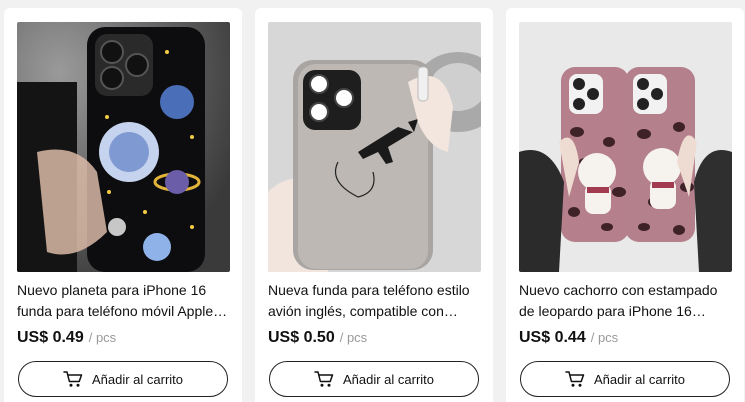 This screenshot has height=402, width=745. Describe the element at coordinates (301, 337) in the screenshot. I see `product-price: US$ 0.50` at that location.